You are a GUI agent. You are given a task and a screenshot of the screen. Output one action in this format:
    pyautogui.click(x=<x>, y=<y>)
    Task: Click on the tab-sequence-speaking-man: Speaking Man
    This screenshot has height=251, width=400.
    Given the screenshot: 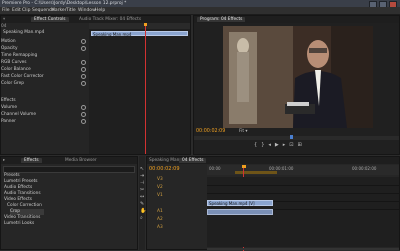 What is the action you would take?
    pyautogui.click(x=164, y=160)
    